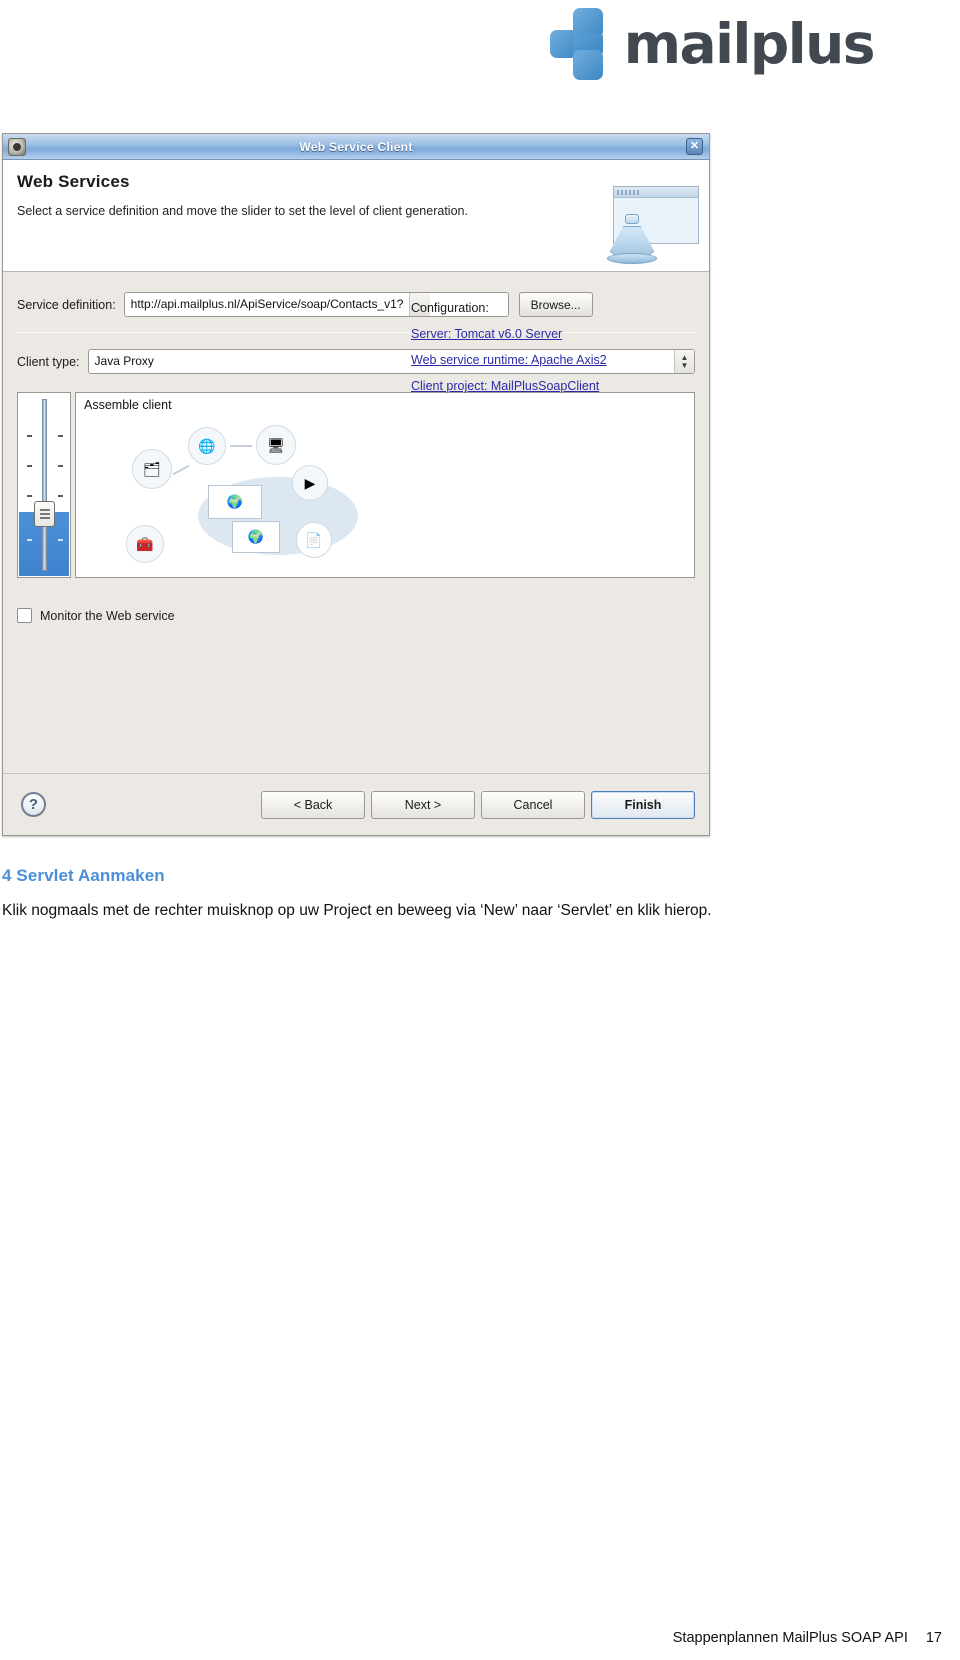 The height and width of the screenshot is (1660, 960). What do you see at coordinates (83, 875) in the screenshot?
I see `section-heading: 4 Servlet Aanmaken` at bounding box center [83, 875].